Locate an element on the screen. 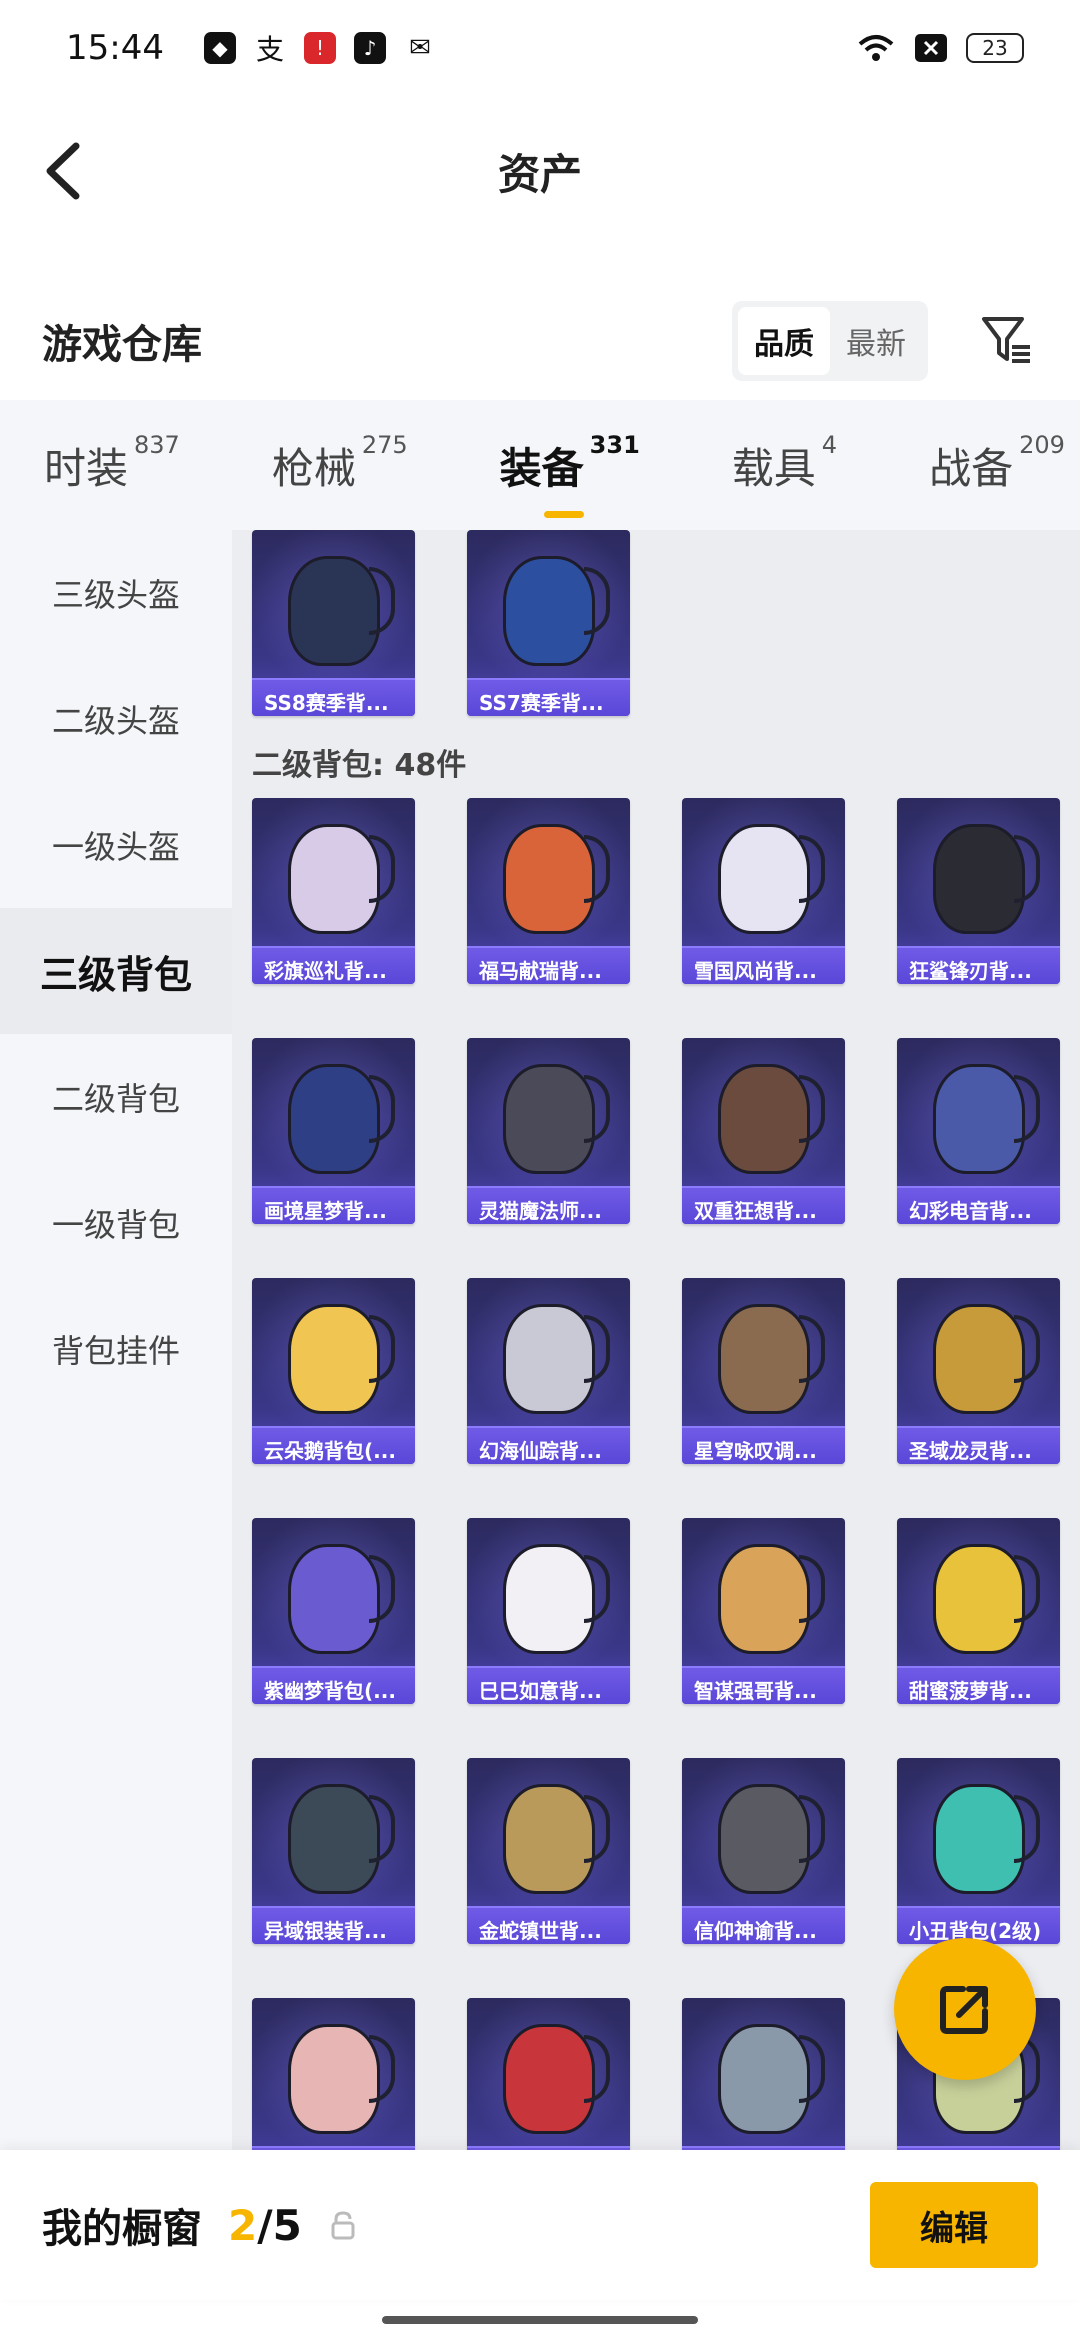 Image resolution: width=1080 pixels, height=2340 pixels. app-header: 资产 is located at coordinates (540, 171).